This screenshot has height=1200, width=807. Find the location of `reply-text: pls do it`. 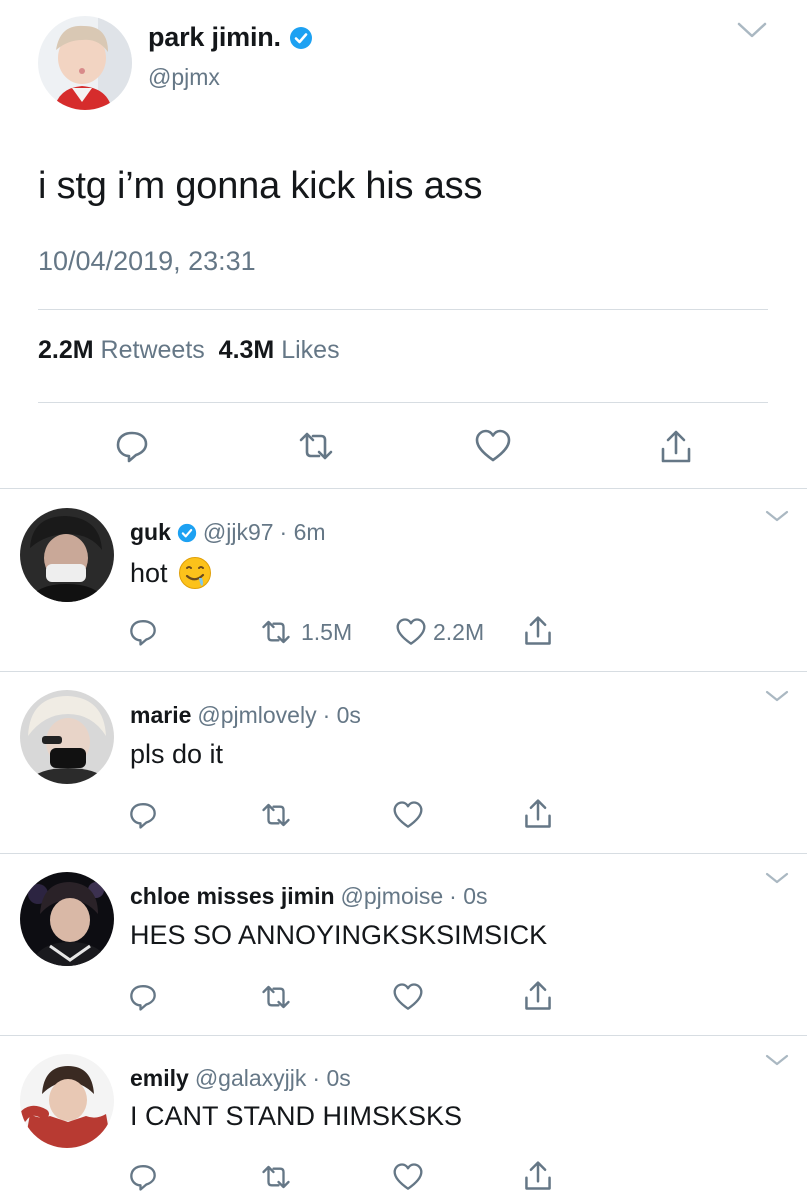

reply-text: pls do it is located at coordinates (177, 754).